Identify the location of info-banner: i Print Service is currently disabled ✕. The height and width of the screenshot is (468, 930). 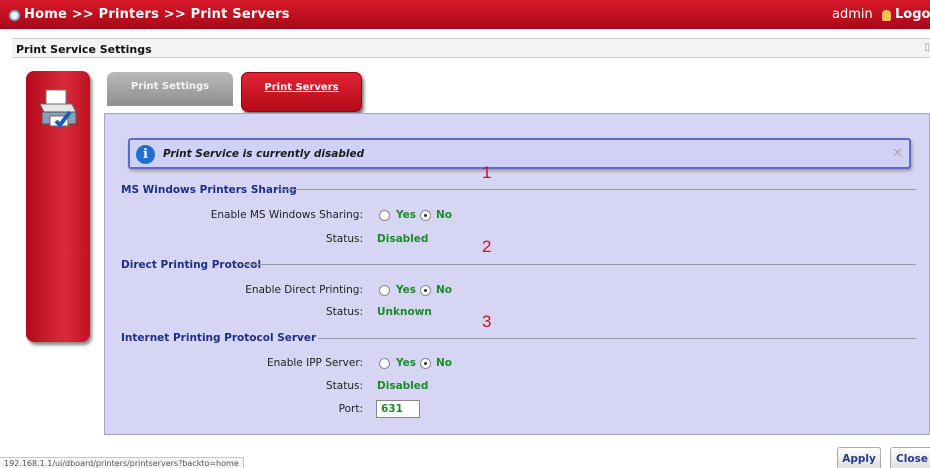
(519, 153).